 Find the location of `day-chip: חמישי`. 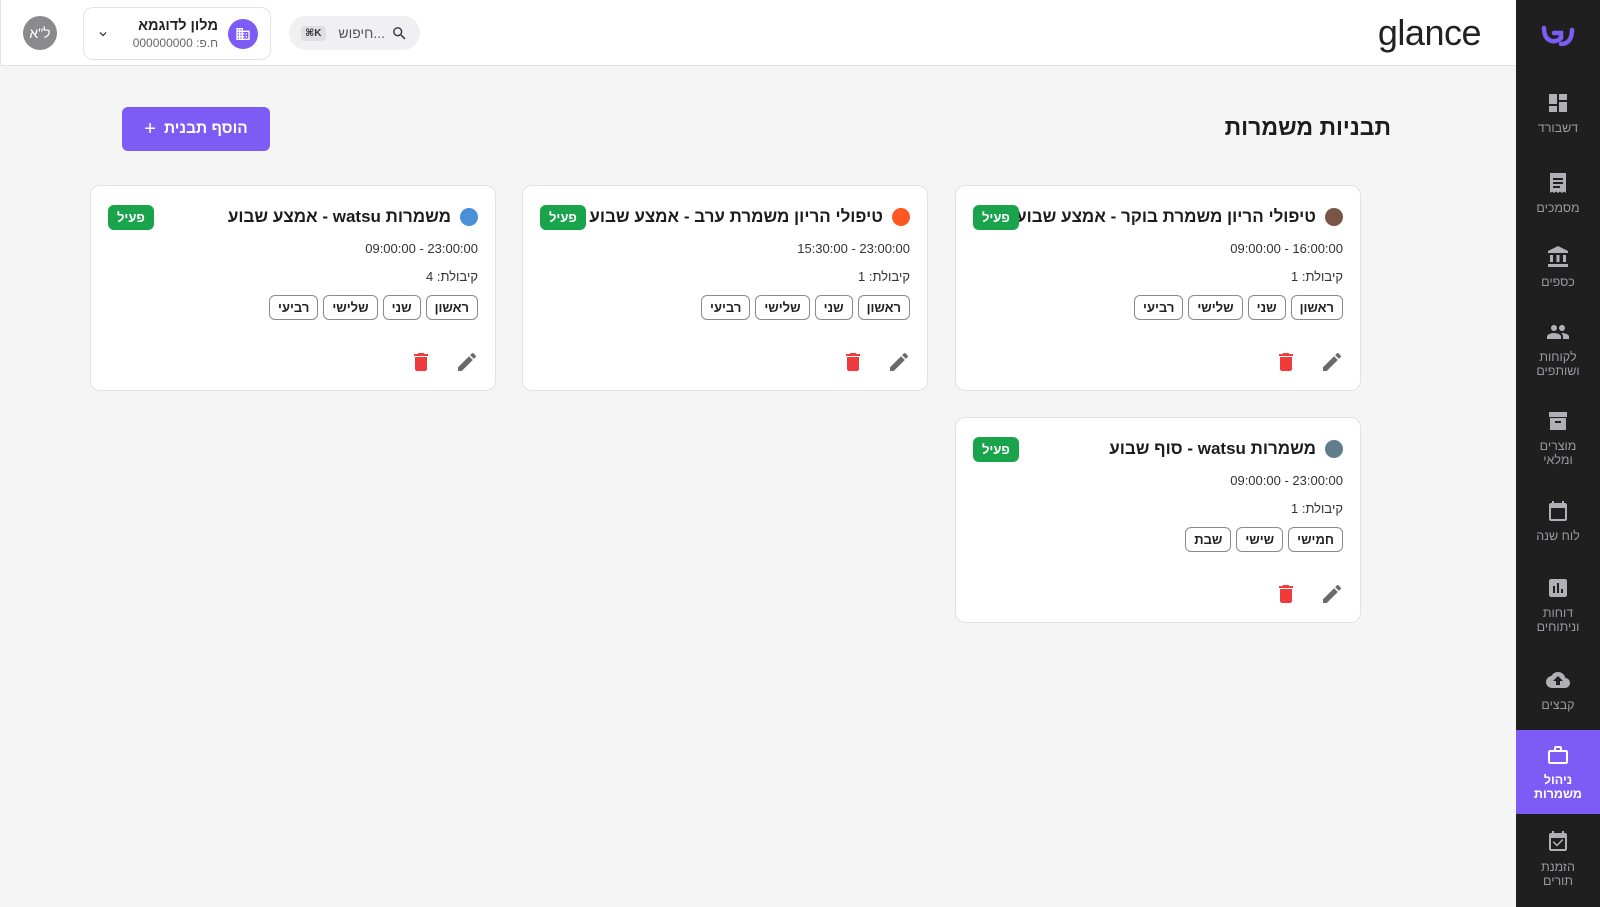

day-chip: חמישי is located at coordinates (1315, 539).